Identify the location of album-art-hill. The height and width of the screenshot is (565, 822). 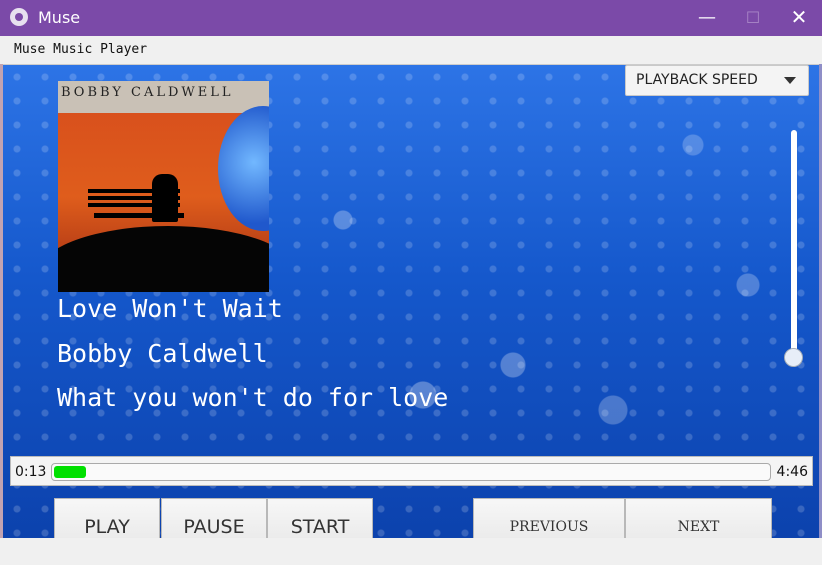
(163, 259).